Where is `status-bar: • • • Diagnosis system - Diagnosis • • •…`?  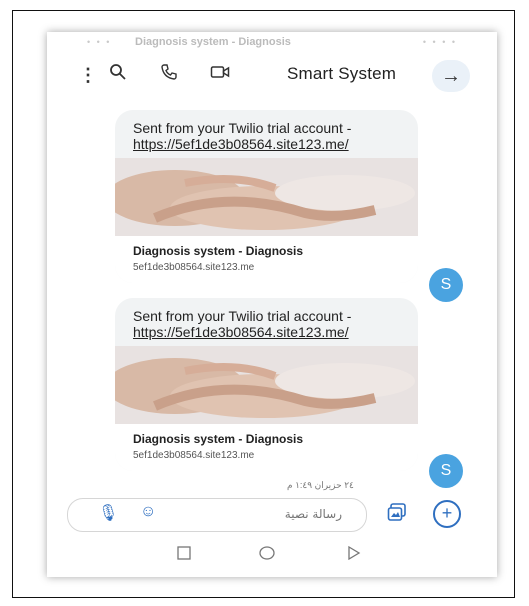
status-bar: • • • Diagnosis system - Diagnosis • • •… is located at coordinates (272, 43).